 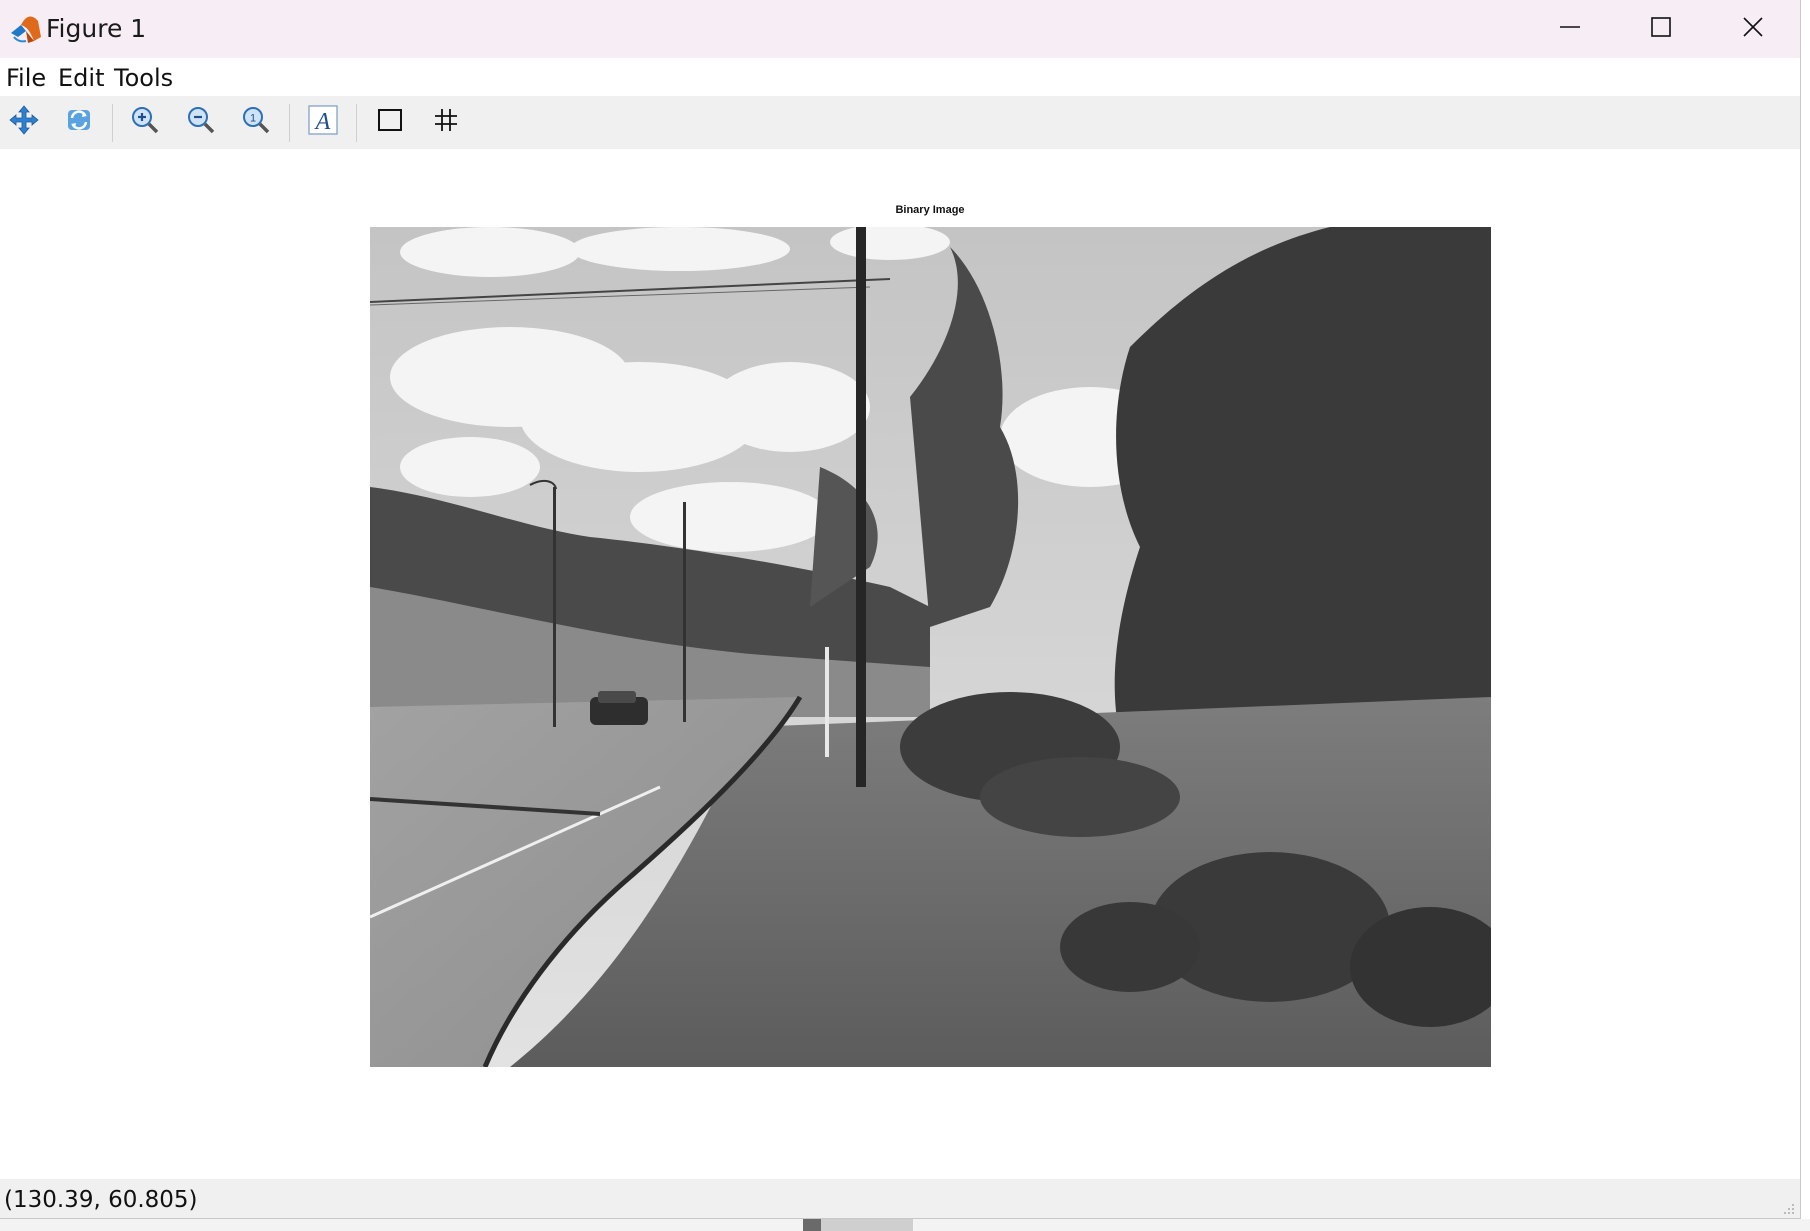 I want to click on toggle-grid-icon, so click(x=446, y=122).